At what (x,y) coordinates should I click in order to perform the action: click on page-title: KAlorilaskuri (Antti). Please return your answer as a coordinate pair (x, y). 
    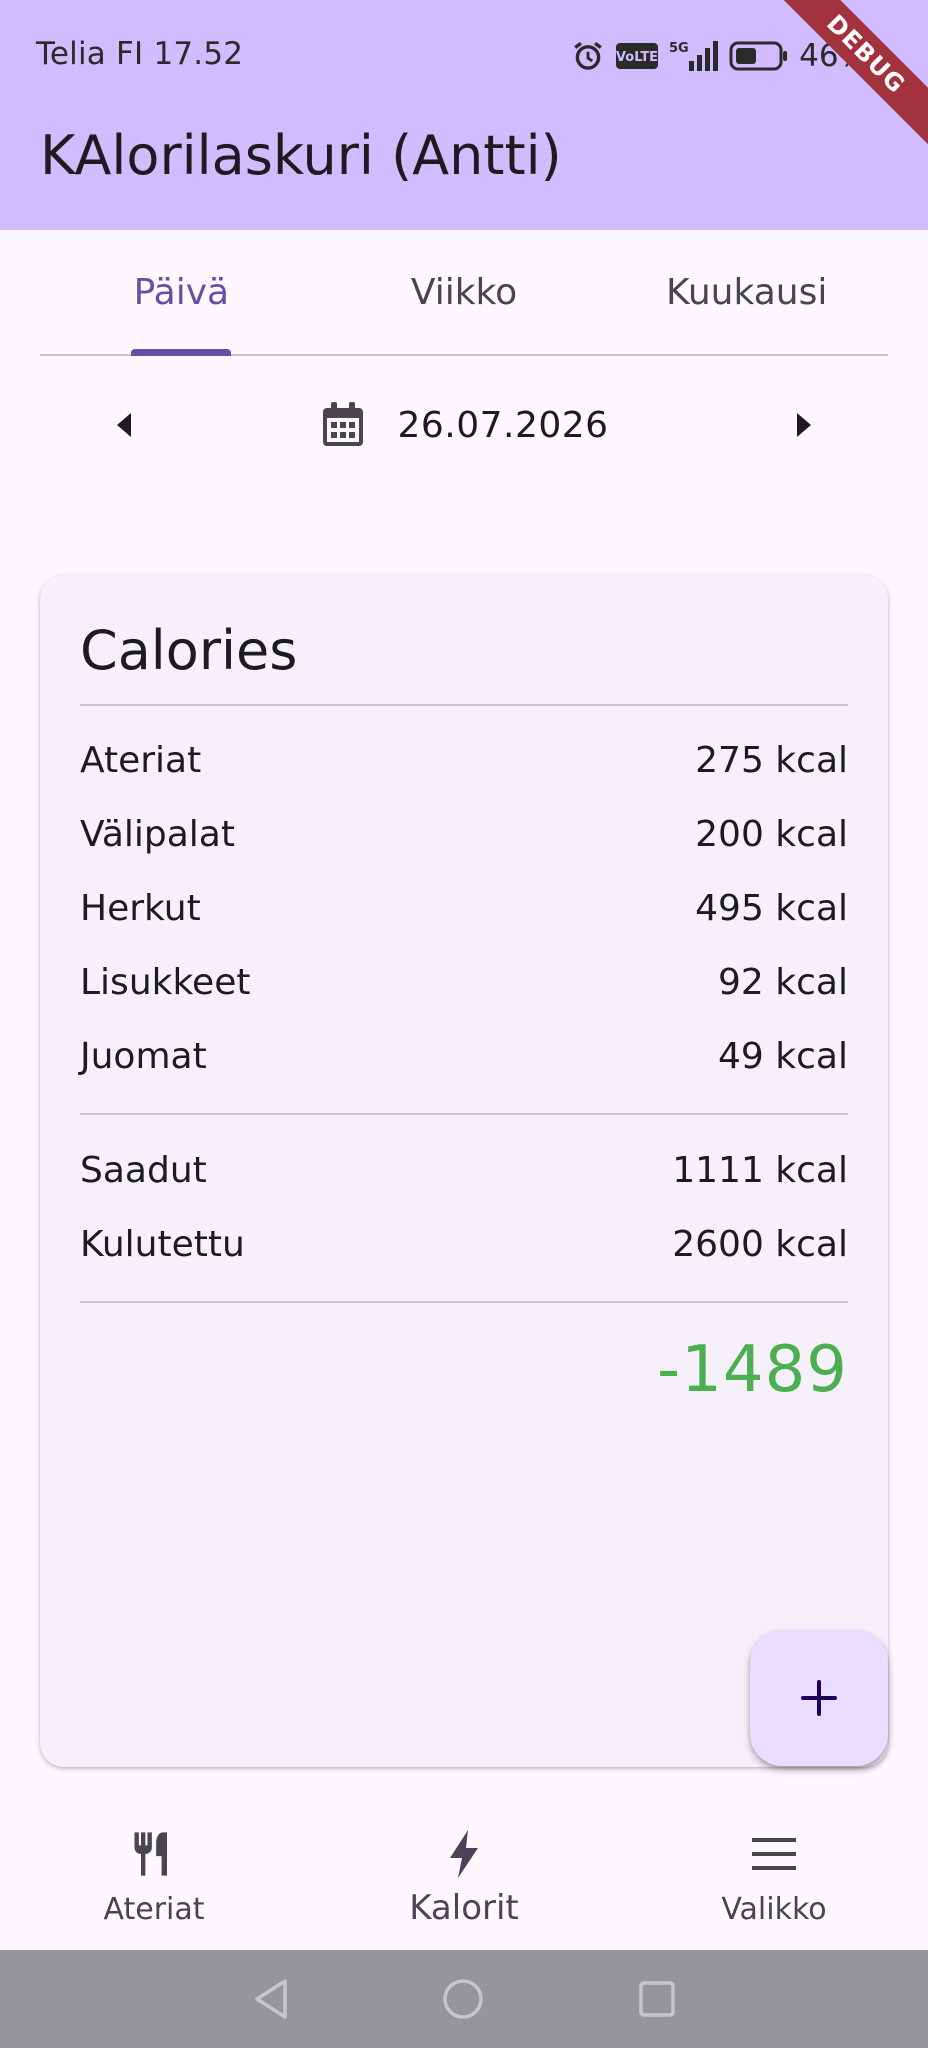
    Looking at the image, I should click on (301, 155).